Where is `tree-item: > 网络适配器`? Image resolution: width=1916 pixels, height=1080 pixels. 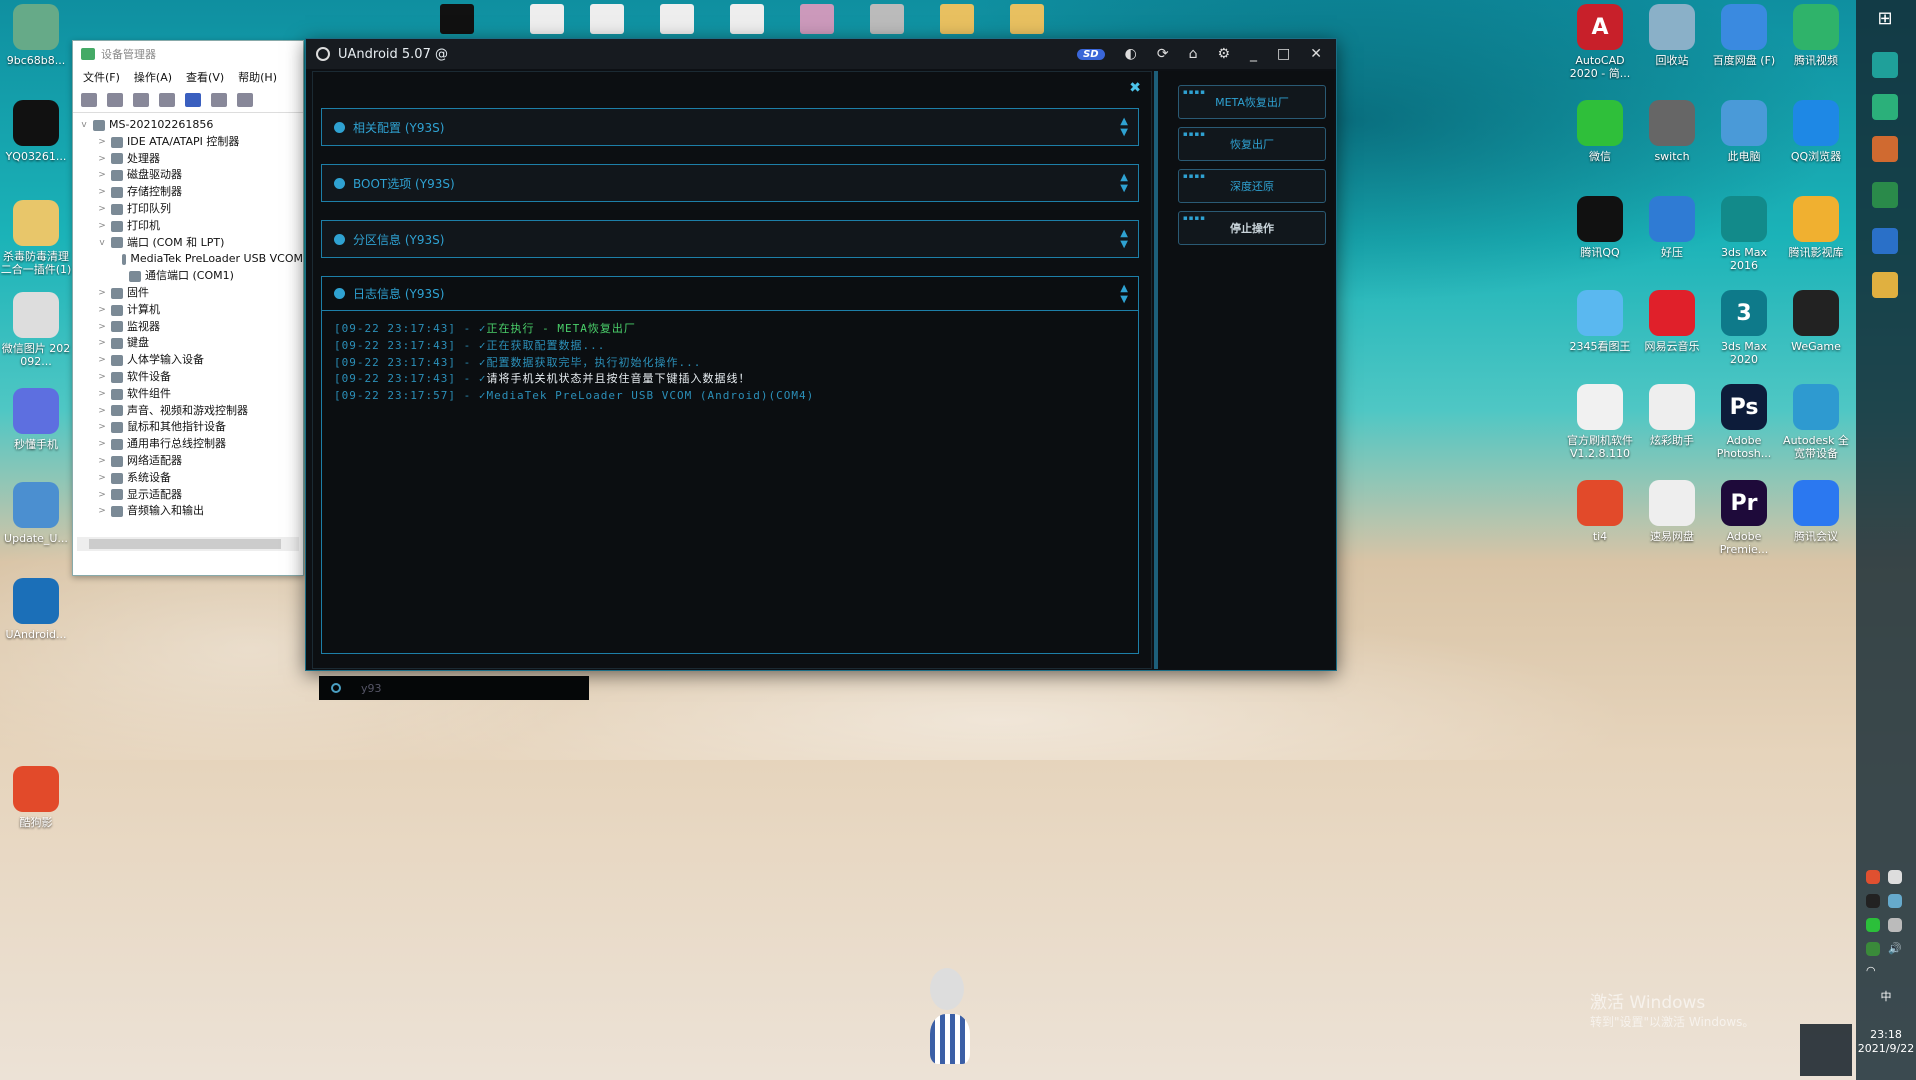
tree-item: > 网络适配器 is located at coordinates (191, 461).